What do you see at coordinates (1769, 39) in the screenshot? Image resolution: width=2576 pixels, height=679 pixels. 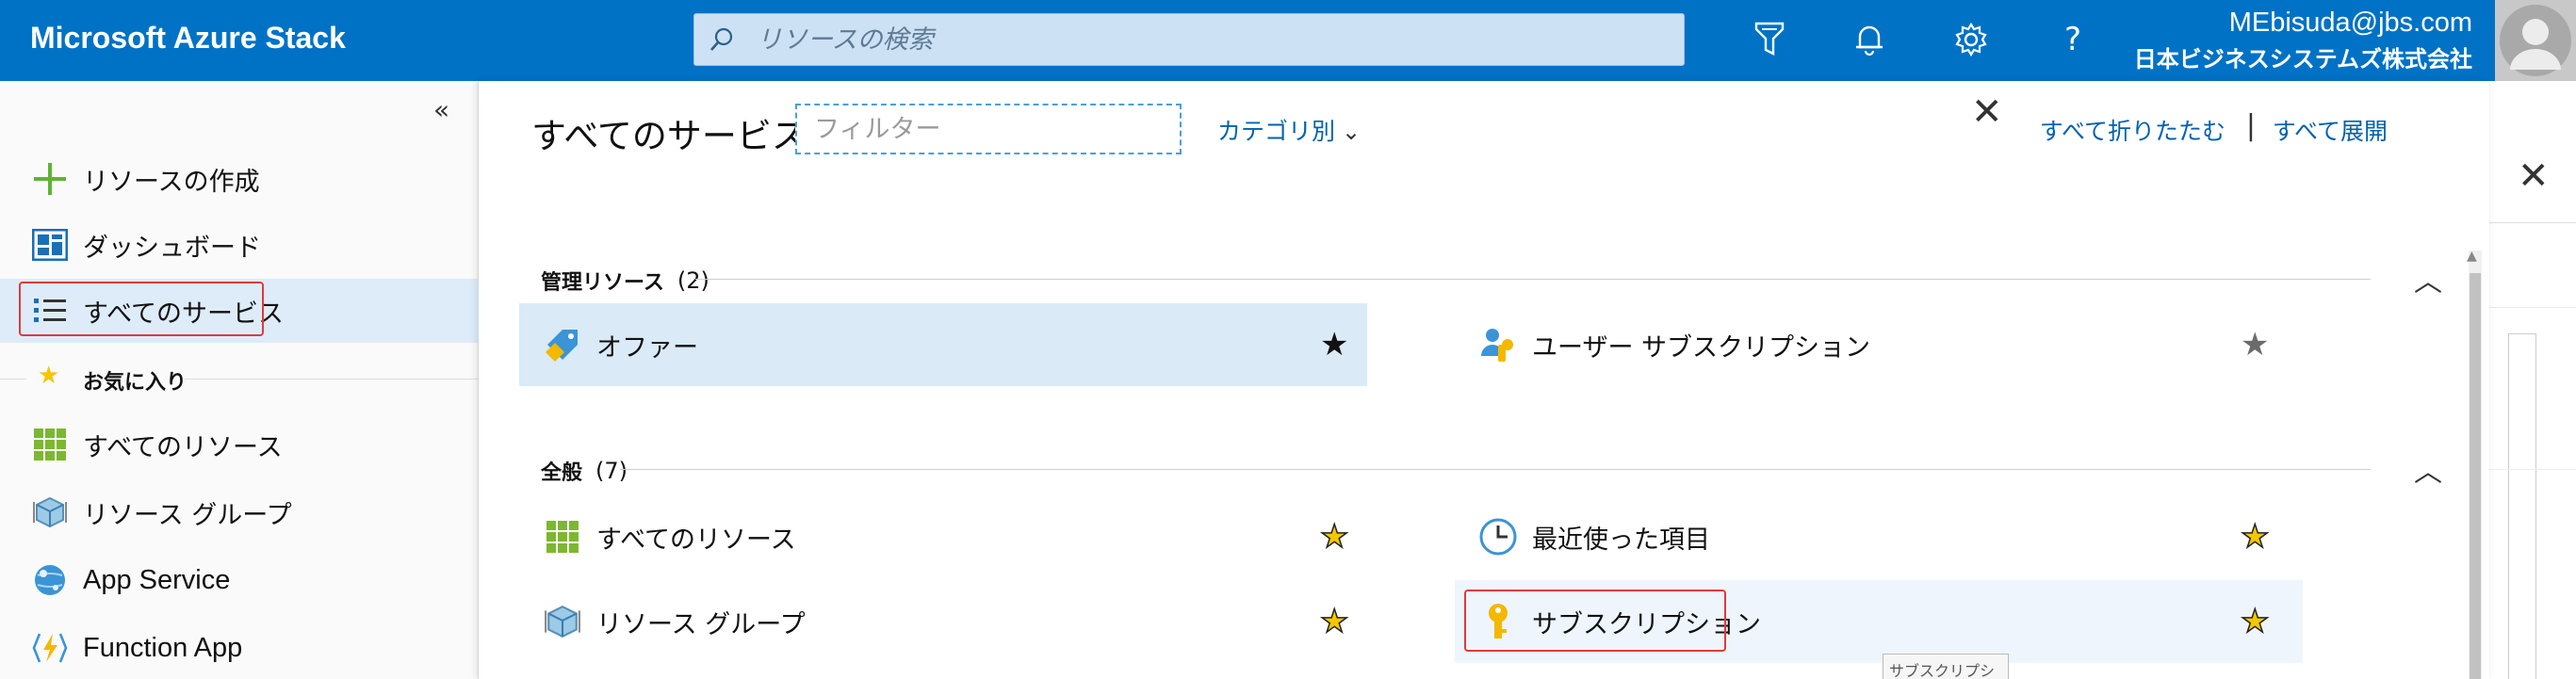 I see `filter-icon` at bounding box center [1769, 39].